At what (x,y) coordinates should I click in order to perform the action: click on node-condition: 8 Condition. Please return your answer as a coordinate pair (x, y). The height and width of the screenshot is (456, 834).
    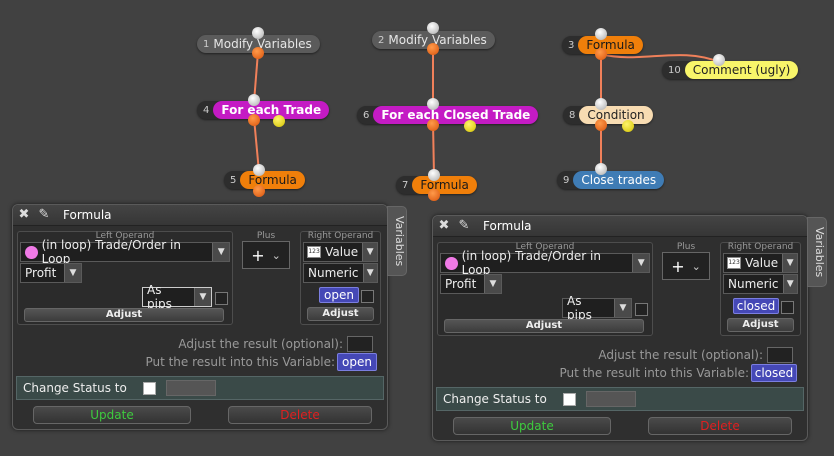
    Looking at the image, I should click on (608, 115).